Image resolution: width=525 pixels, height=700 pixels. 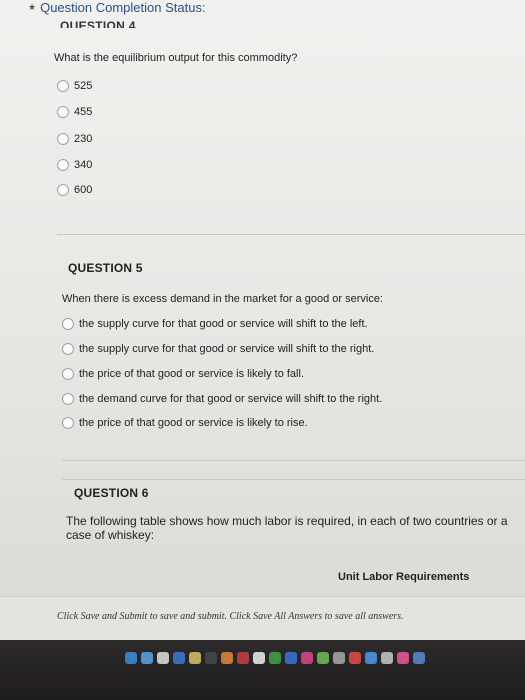 What do you see at coordinates (74, 165) in the screenshot?
I see `q4-option-4: 340` at bounding box center [74, 165].